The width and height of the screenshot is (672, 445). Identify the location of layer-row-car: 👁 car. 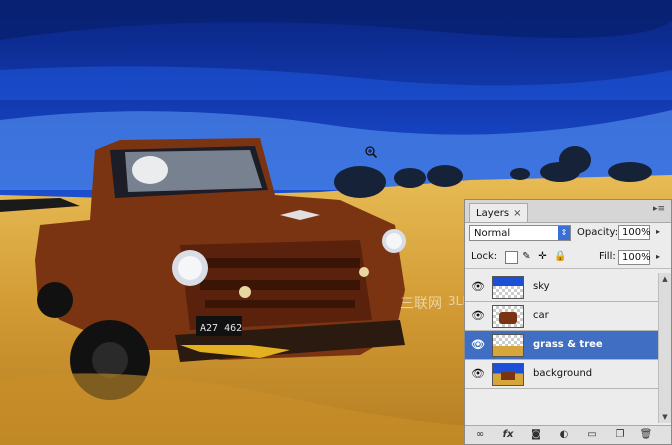
(562, 316).